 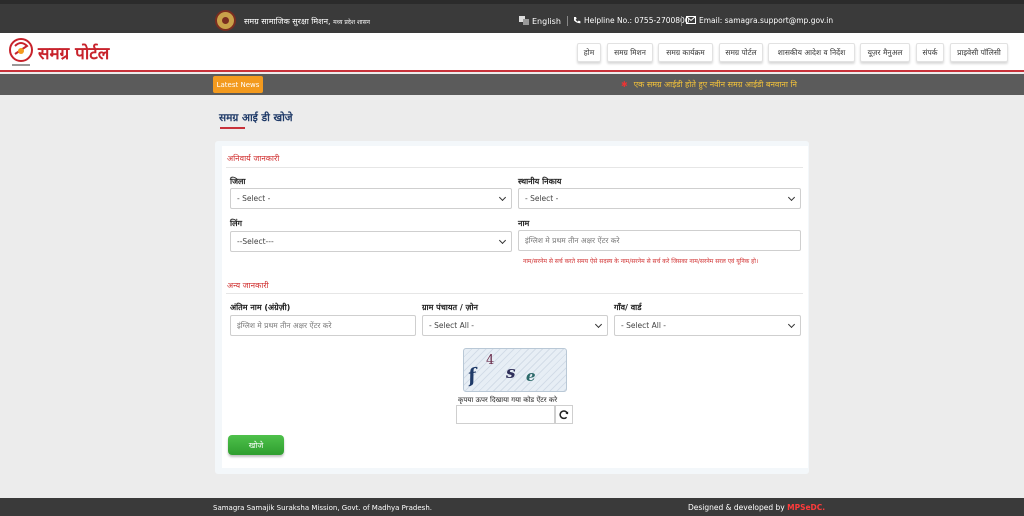 I want to click on mandatory-info-heading: अनिवार्य जानकारी, so click(x=253, y=158).